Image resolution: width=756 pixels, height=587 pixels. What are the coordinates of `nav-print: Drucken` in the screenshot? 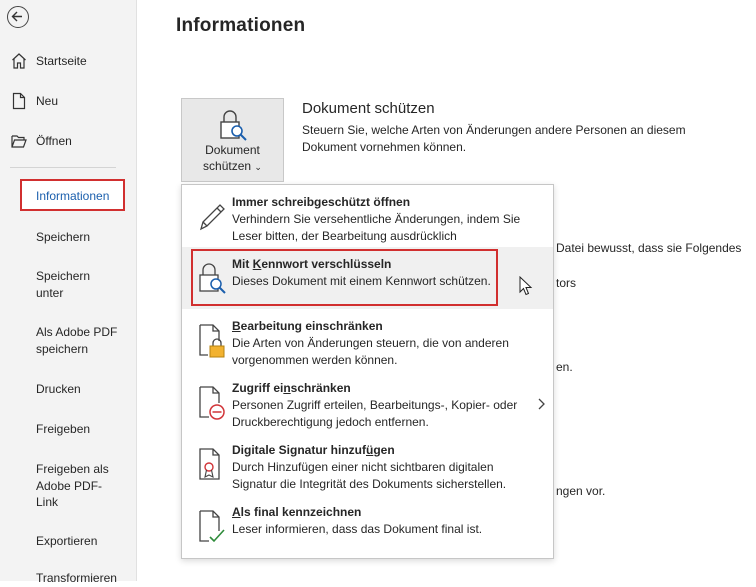 It's located at (82, 389).